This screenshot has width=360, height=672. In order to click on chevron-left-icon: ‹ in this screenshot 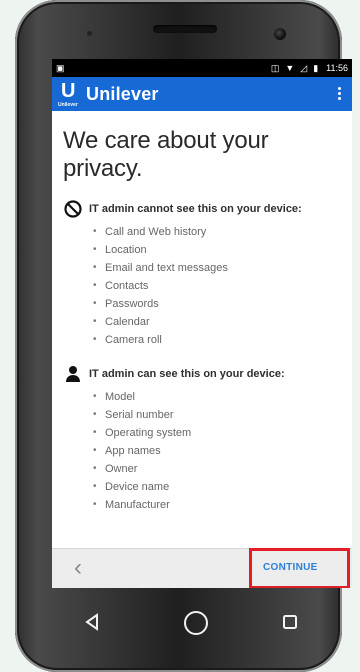, I will do `click(78, 568)`.